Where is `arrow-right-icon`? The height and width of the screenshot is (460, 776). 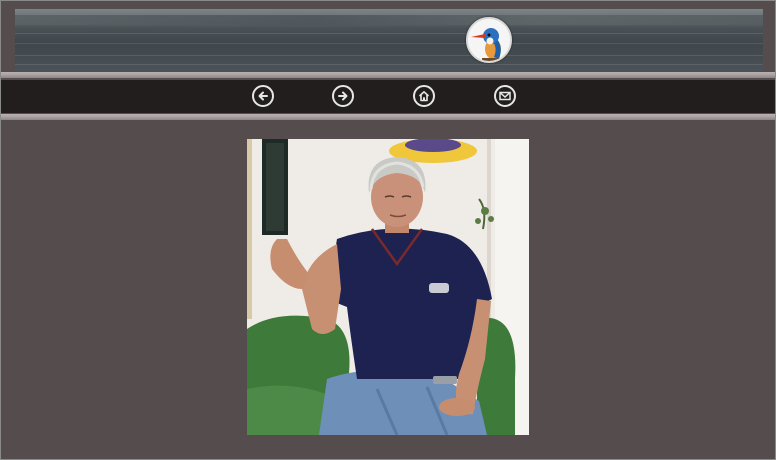 arrow-right-icon is located at coordinates (343, 96).